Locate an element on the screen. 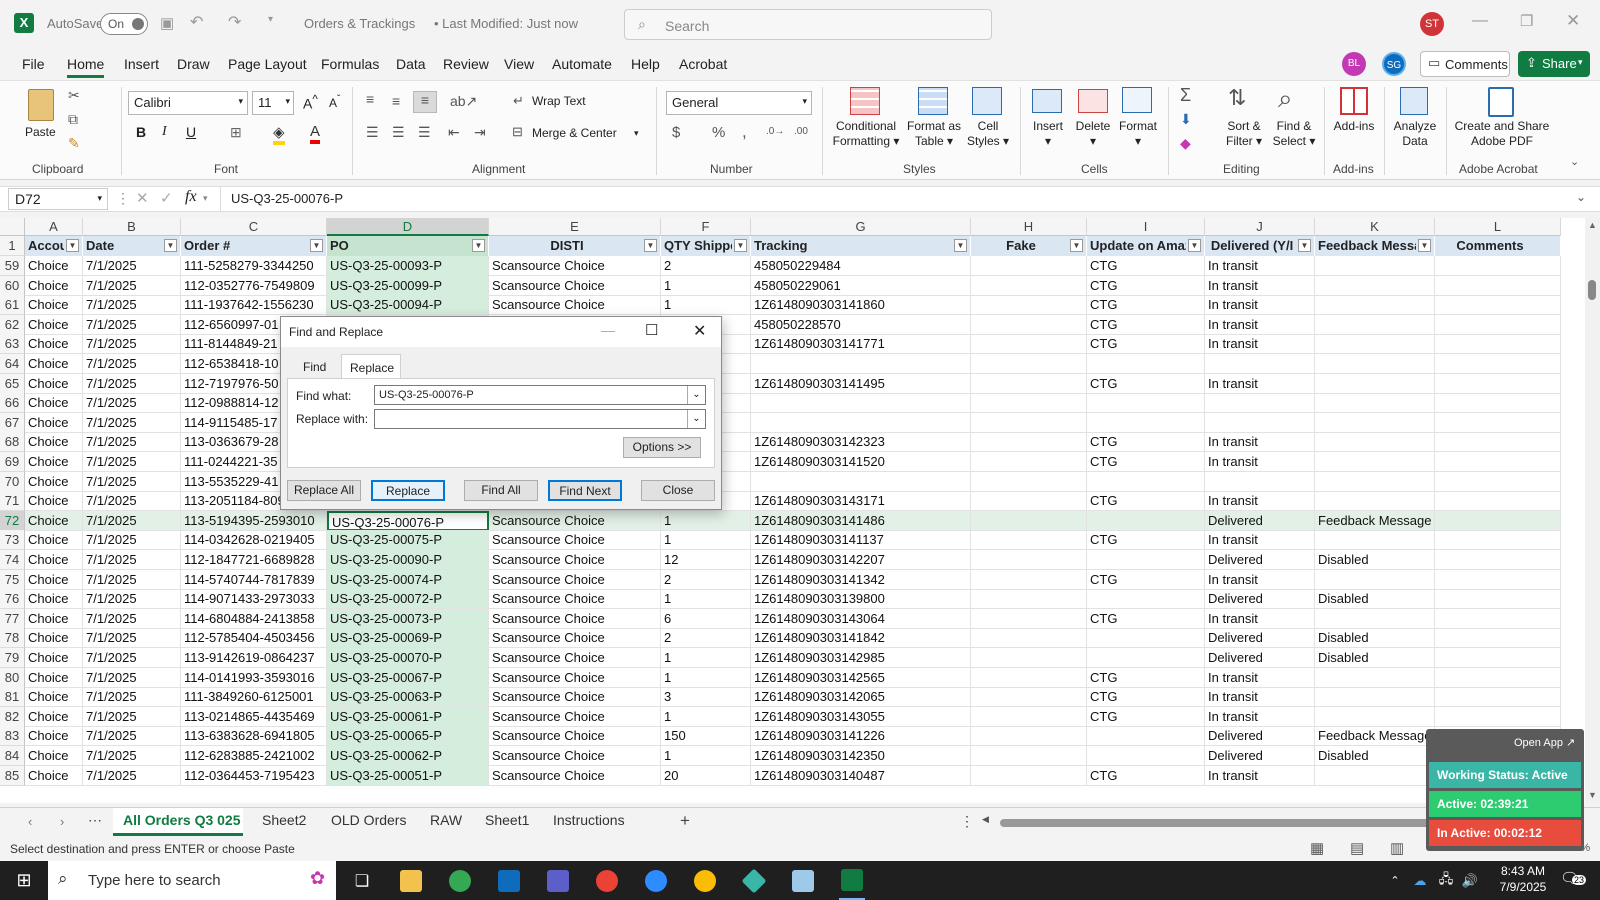  percent-icon: % is located at coordinates (718, 132).